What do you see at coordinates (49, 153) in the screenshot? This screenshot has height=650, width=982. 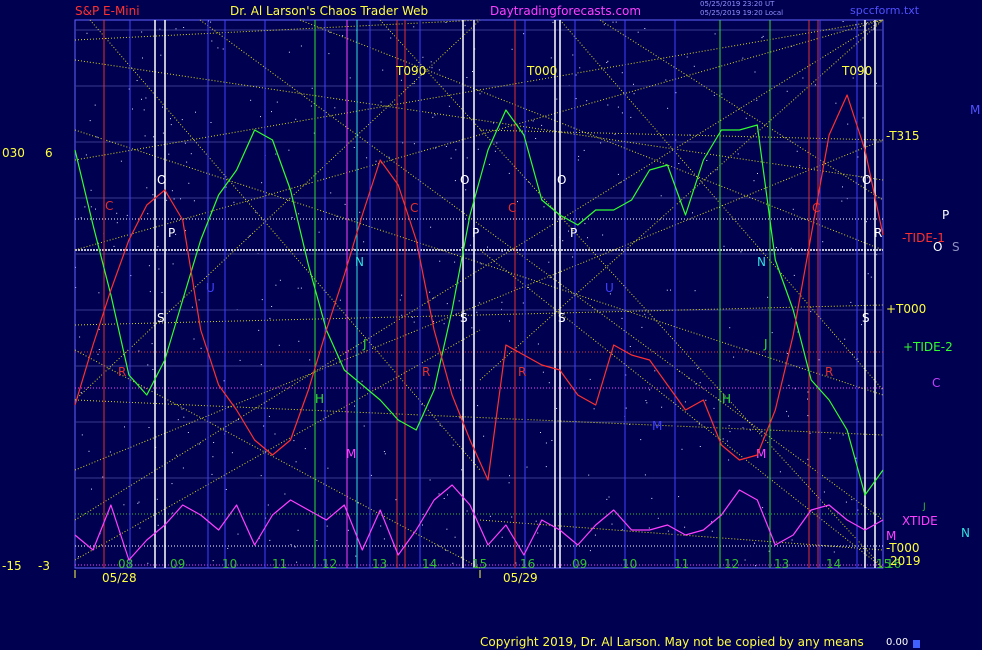 I see `scale-top-right: 6` at bounding box center [49, 153].